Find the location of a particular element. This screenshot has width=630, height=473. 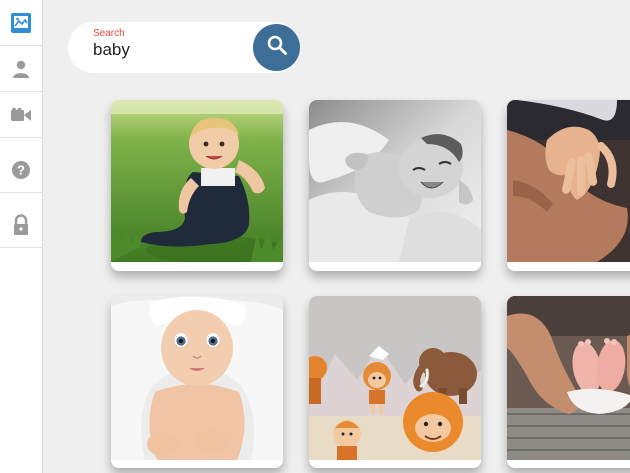

user-icon is located at coordinates (21, 69).